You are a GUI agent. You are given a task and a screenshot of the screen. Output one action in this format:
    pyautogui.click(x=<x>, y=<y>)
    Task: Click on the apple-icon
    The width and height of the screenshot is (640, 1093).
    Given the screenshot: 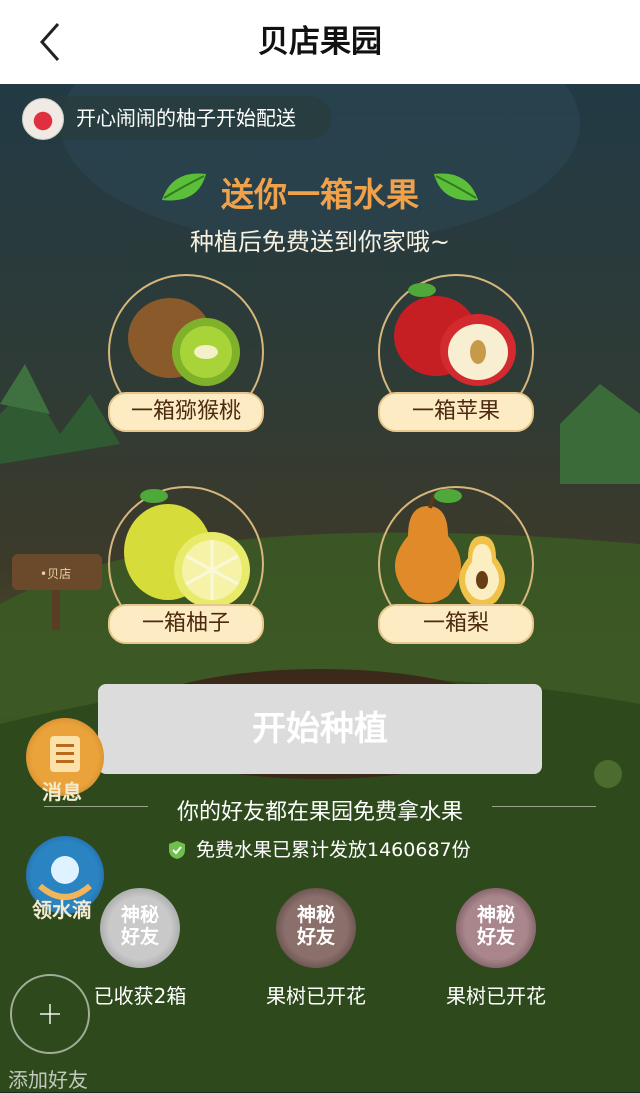 What is the action you would take?
    pyautogui.click(x=455, y=334)
    